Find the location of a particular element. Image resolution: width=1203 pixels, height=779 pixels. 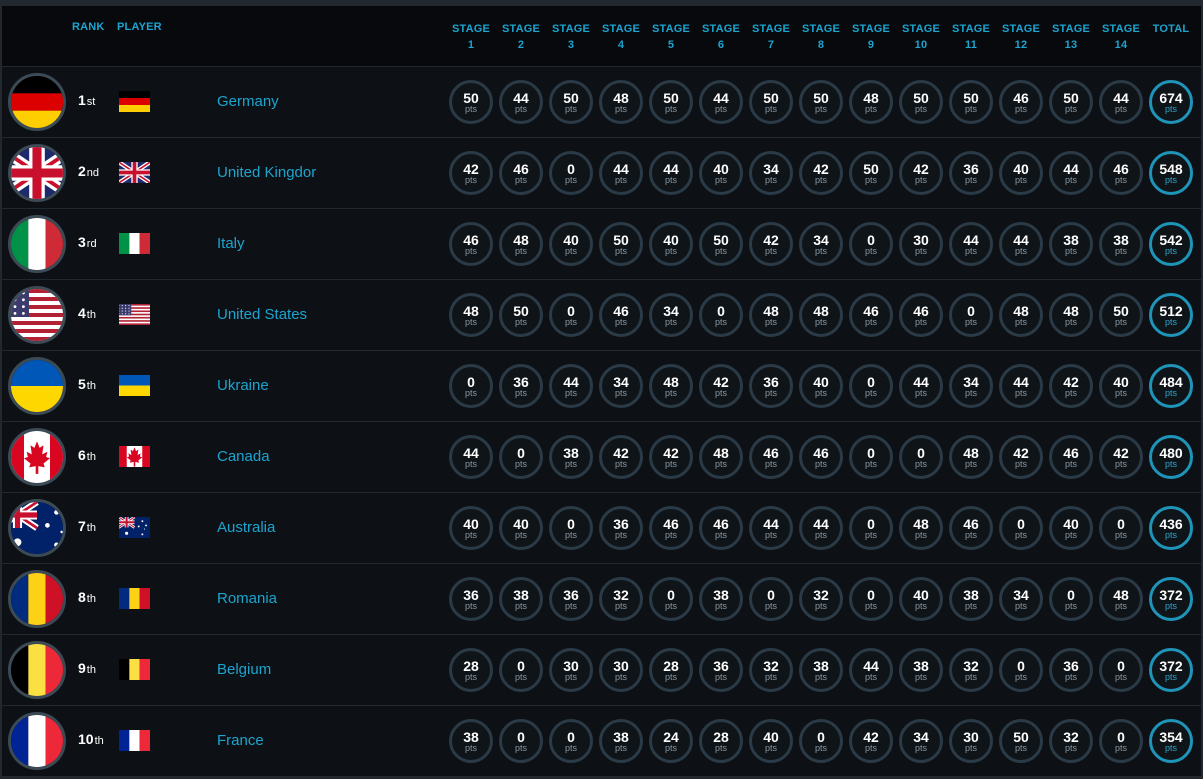

total-header: TOTAL is located at coordinates (1171, 29).